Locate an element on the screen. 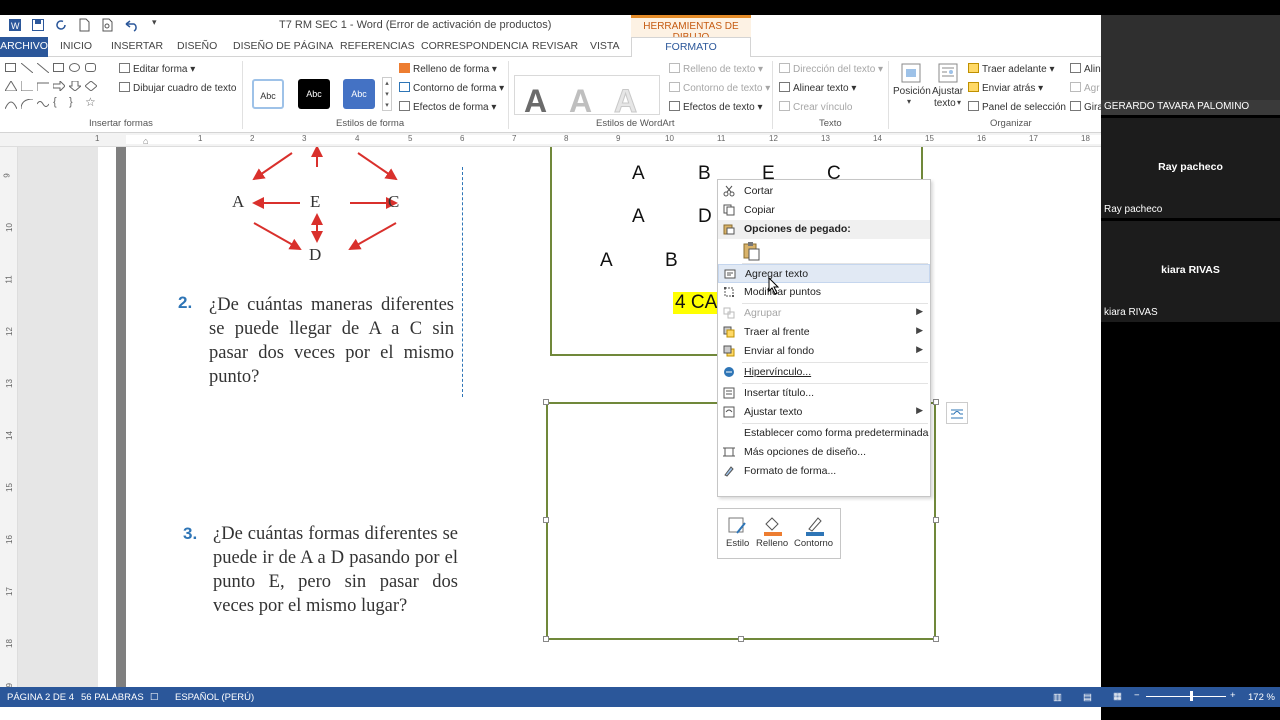  tab-archivo: ARCHIVO is located at coordinates (24, 47).